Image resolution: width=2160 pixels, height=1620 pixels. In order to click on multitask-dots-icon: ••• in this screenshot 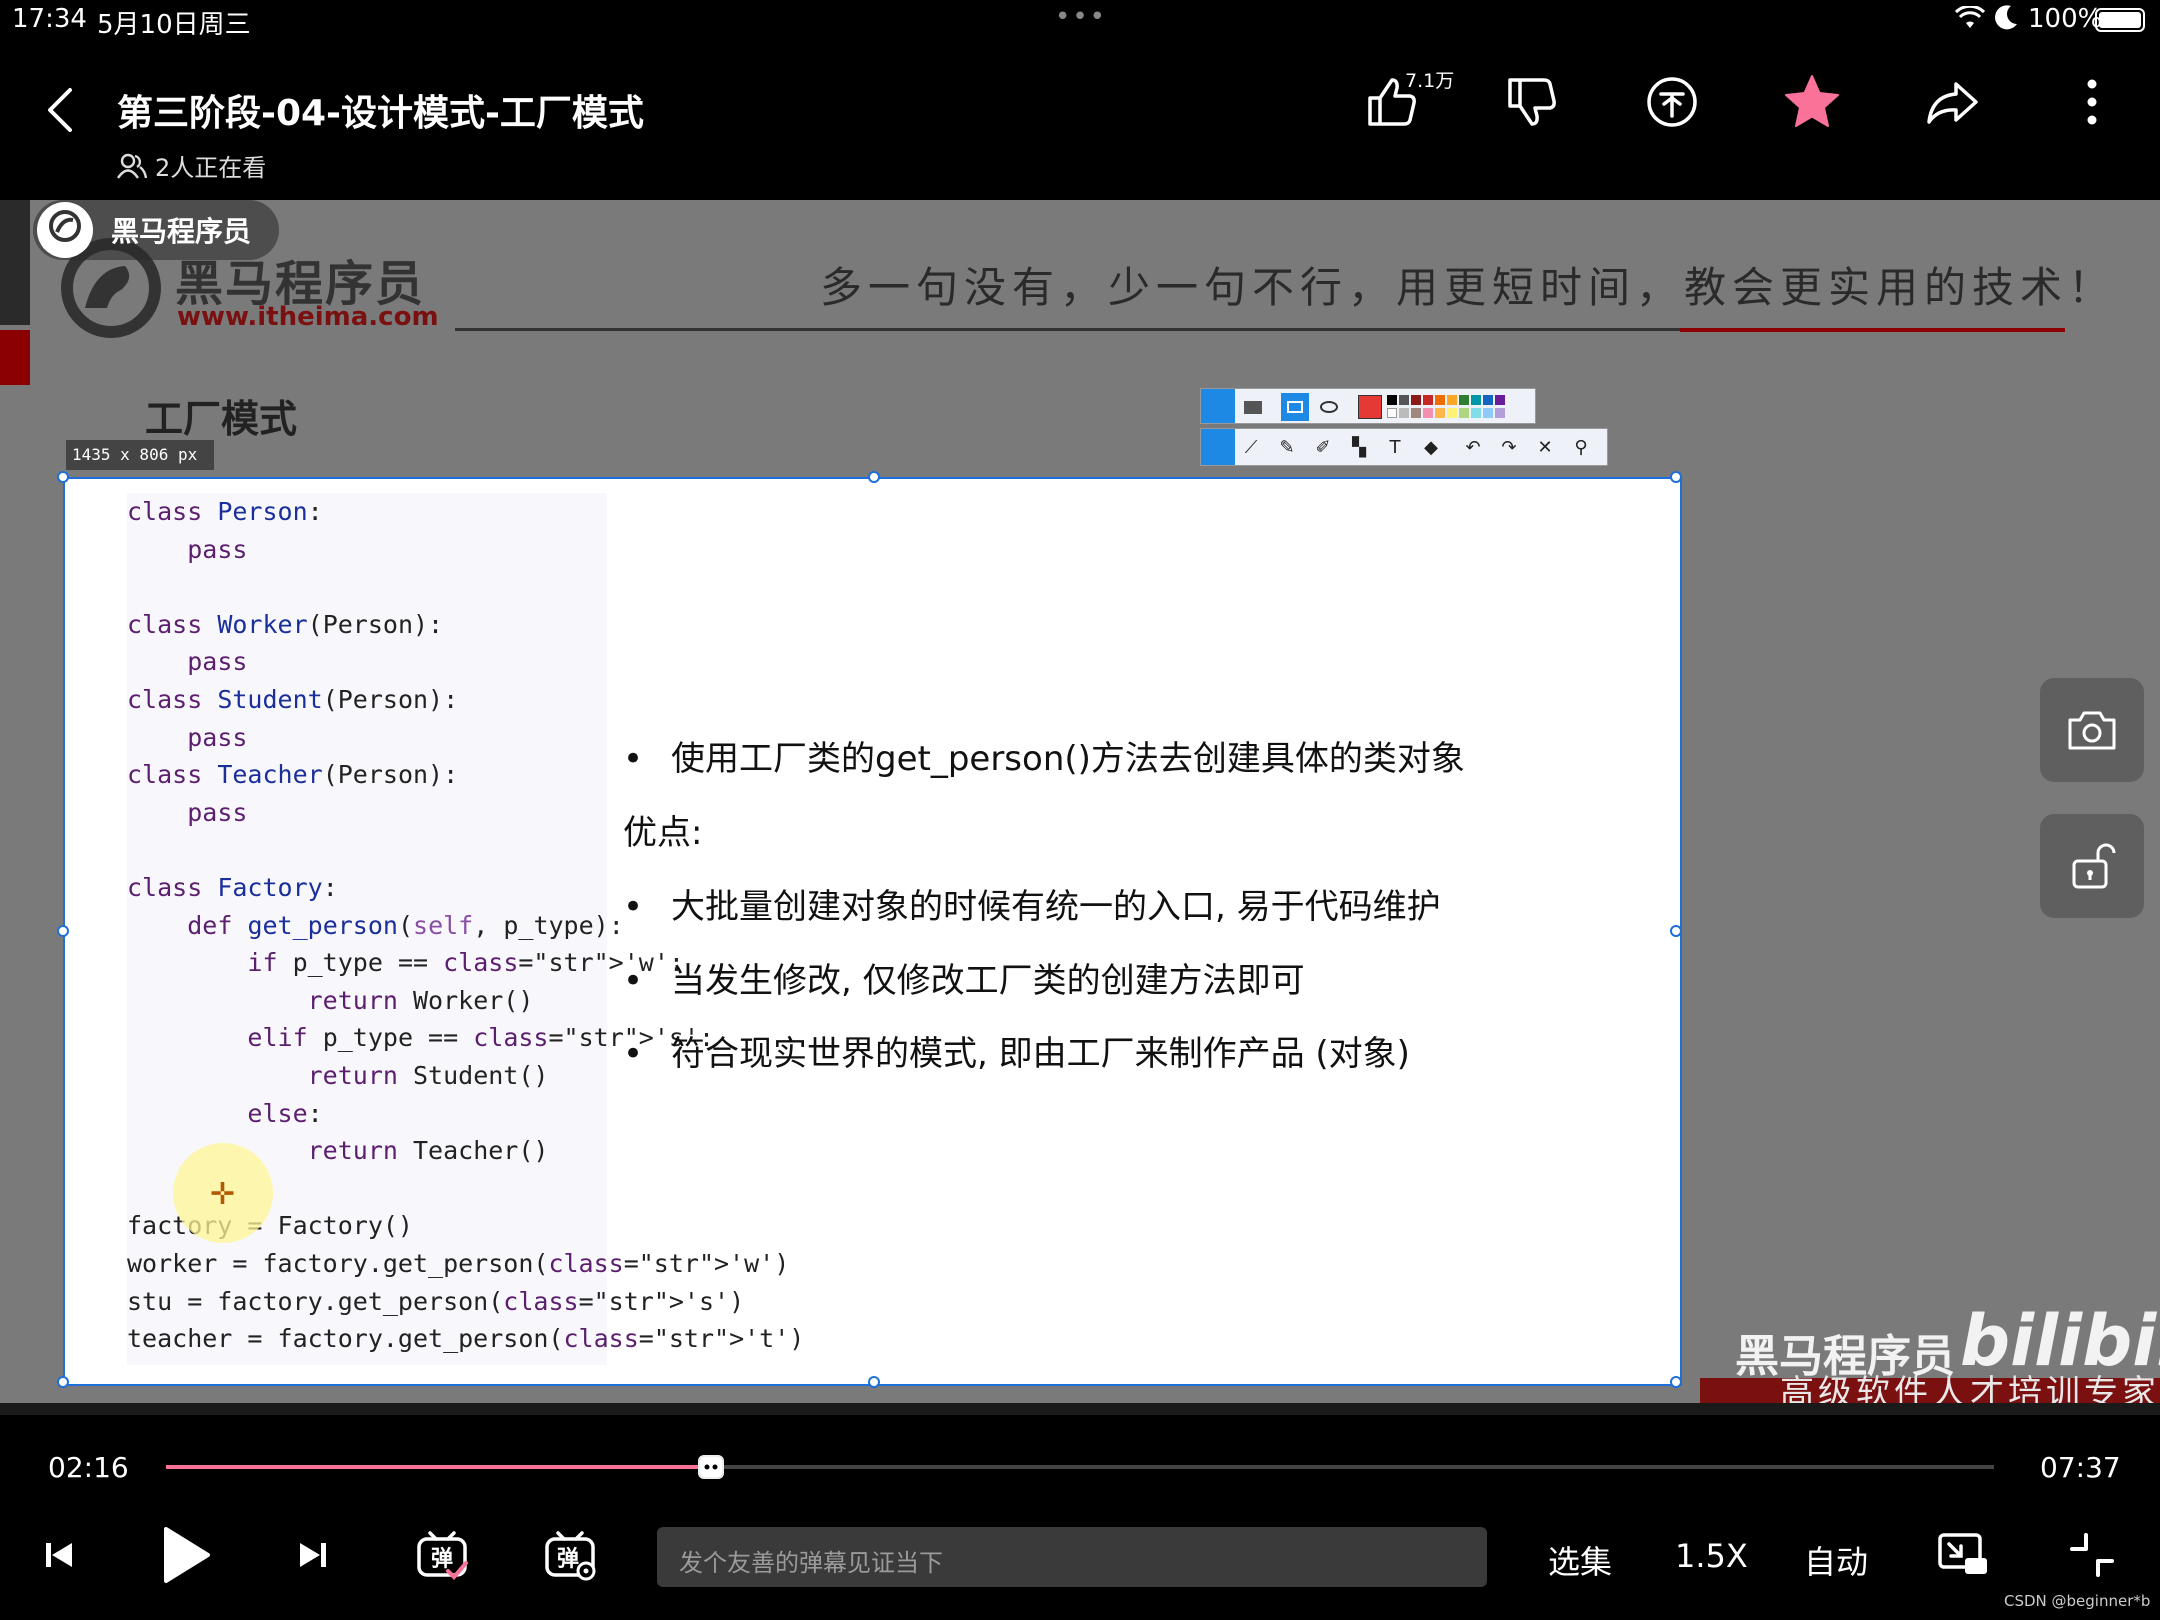, I will do `click(1081, 17)`.